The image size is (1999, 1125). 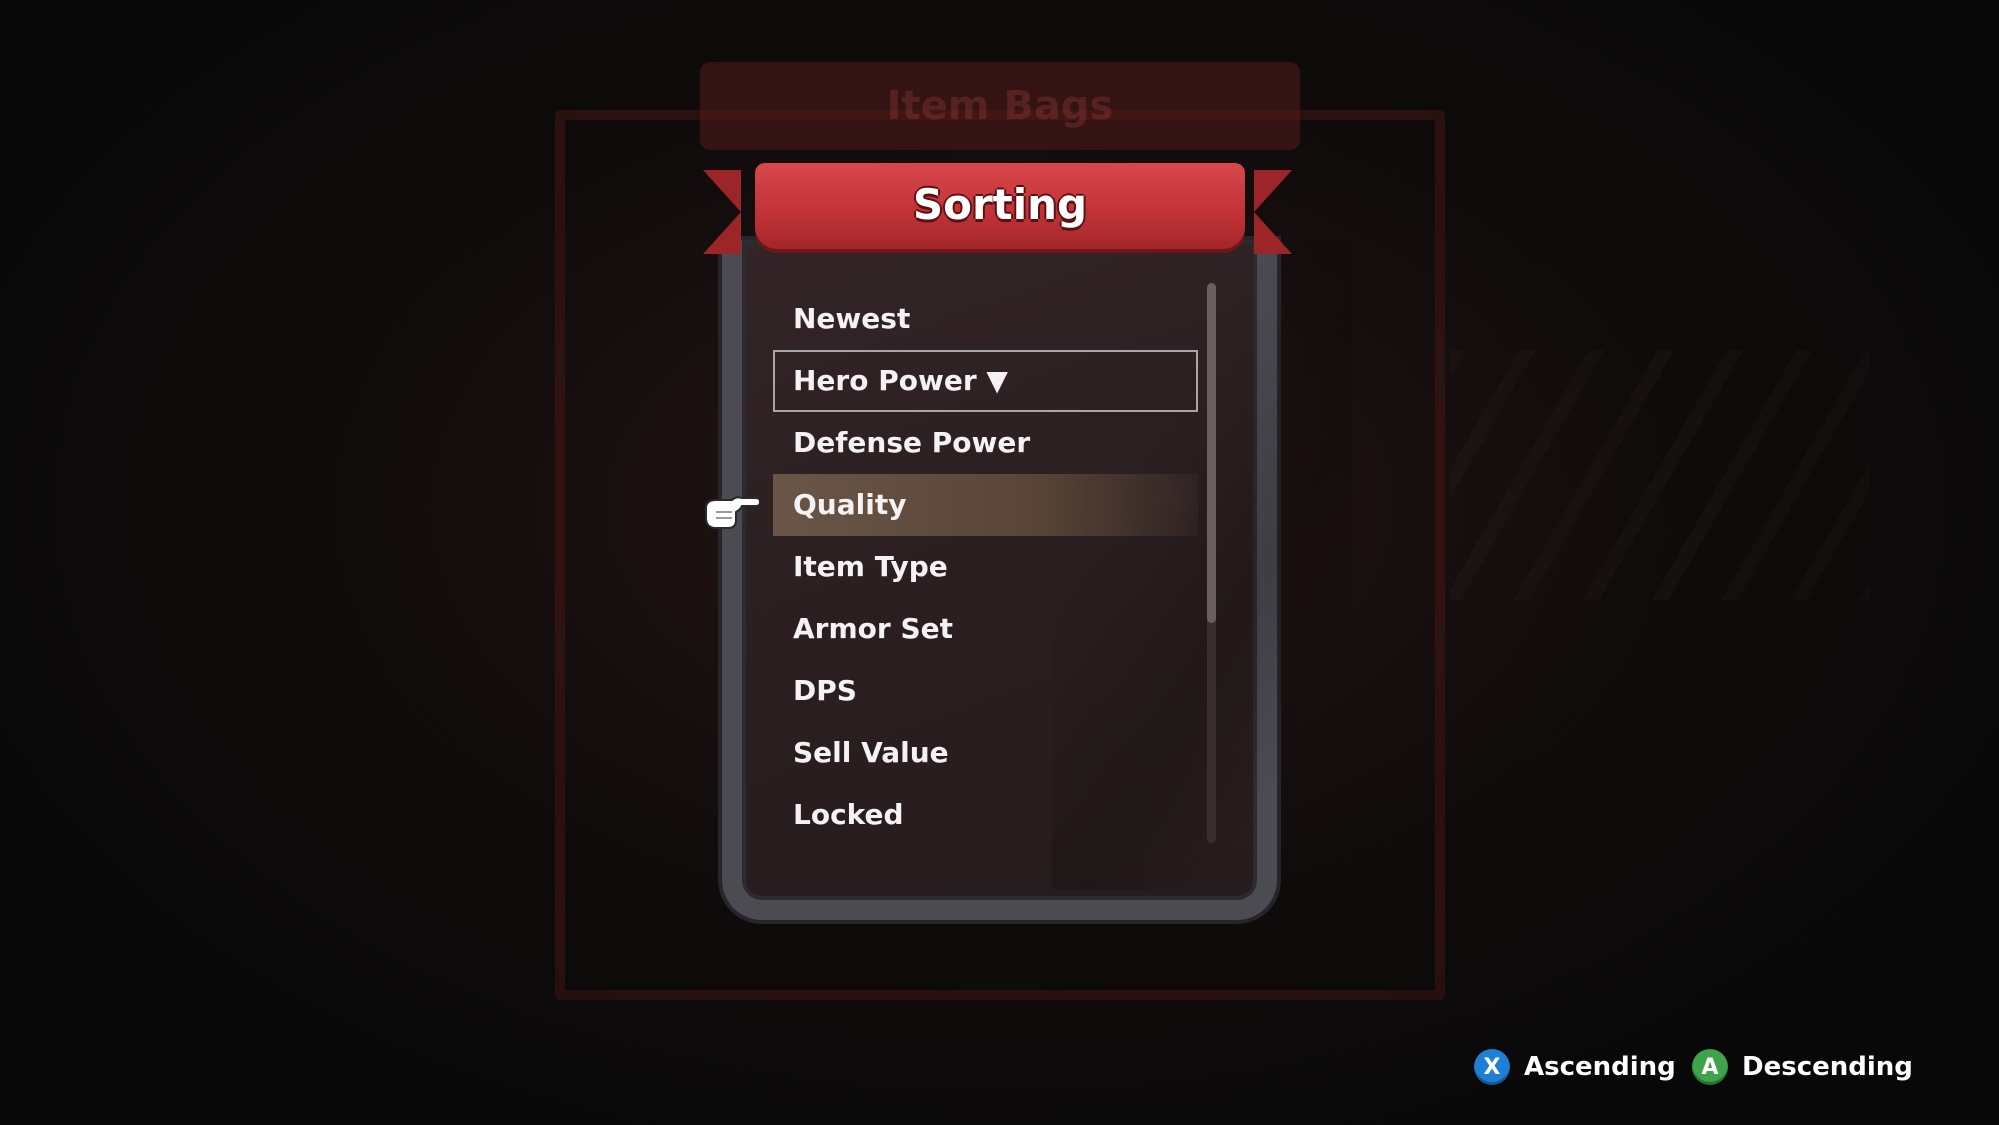 What do you see at coordinates (985, 815) in the screenshot?
I see `sort-option-locked: Locked` at bounding box center [985, 815].